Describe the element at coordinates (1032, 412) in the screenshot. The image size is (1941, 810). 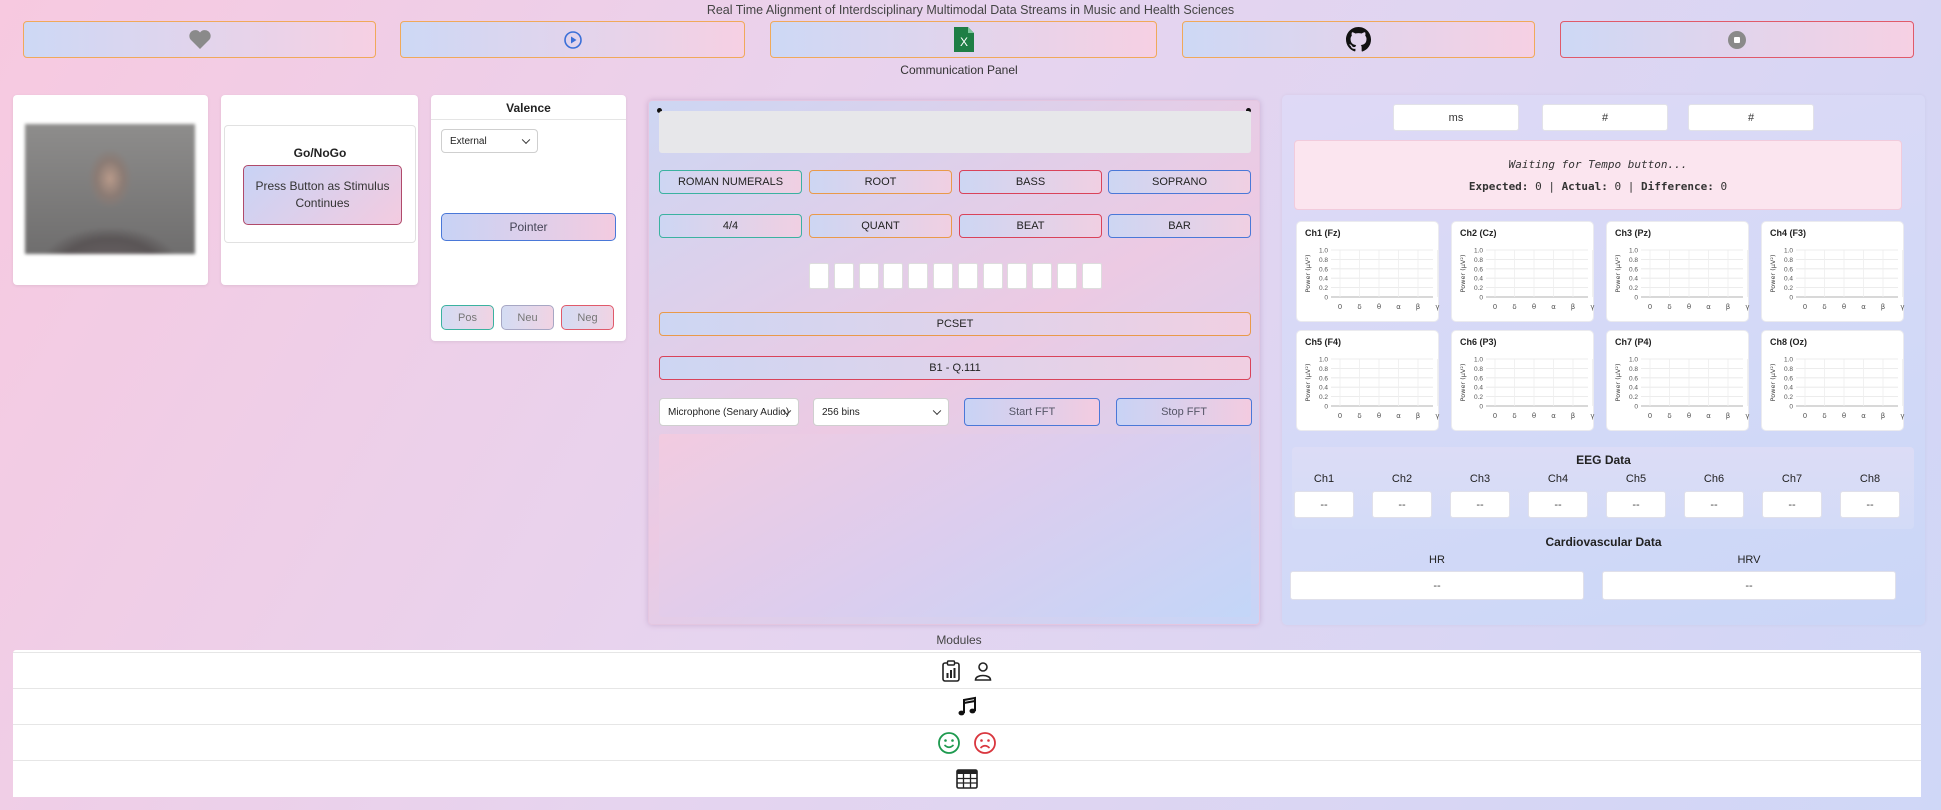
I see `start-fft-button: Start FFT` at that location.